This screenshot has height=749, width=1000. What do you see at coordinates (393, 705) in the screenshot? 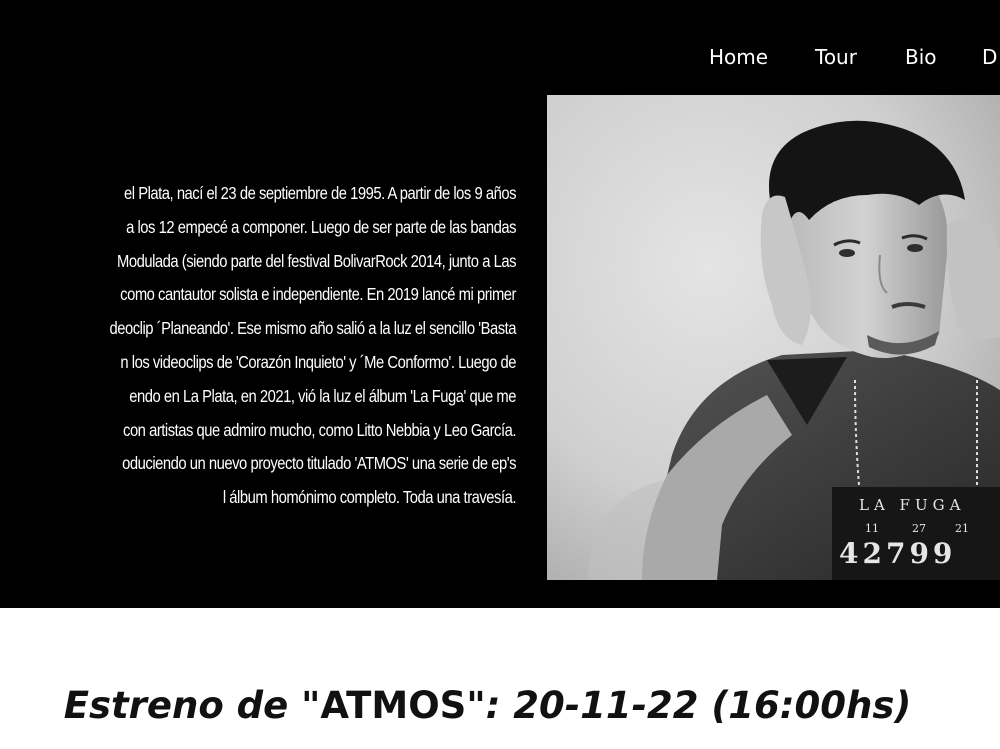
I see `release-title: "ATMOS"` at bounding box center [393, 705].